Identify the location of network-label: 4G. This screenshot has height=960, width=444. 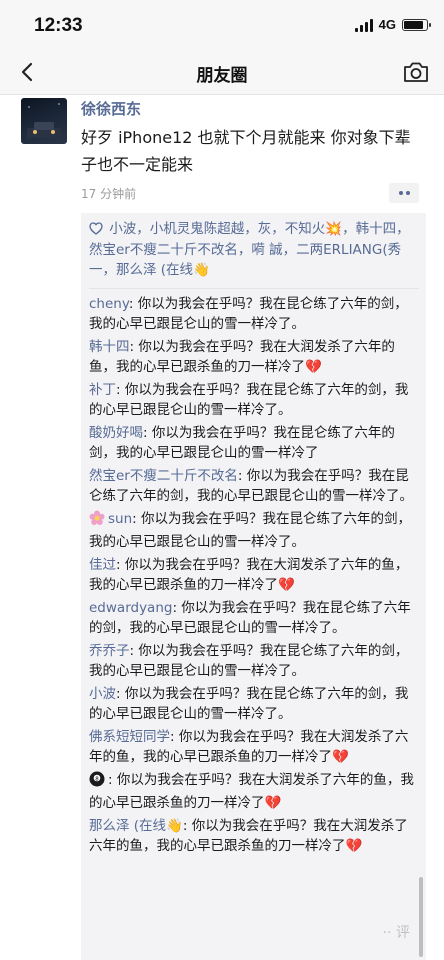
(387, 24).